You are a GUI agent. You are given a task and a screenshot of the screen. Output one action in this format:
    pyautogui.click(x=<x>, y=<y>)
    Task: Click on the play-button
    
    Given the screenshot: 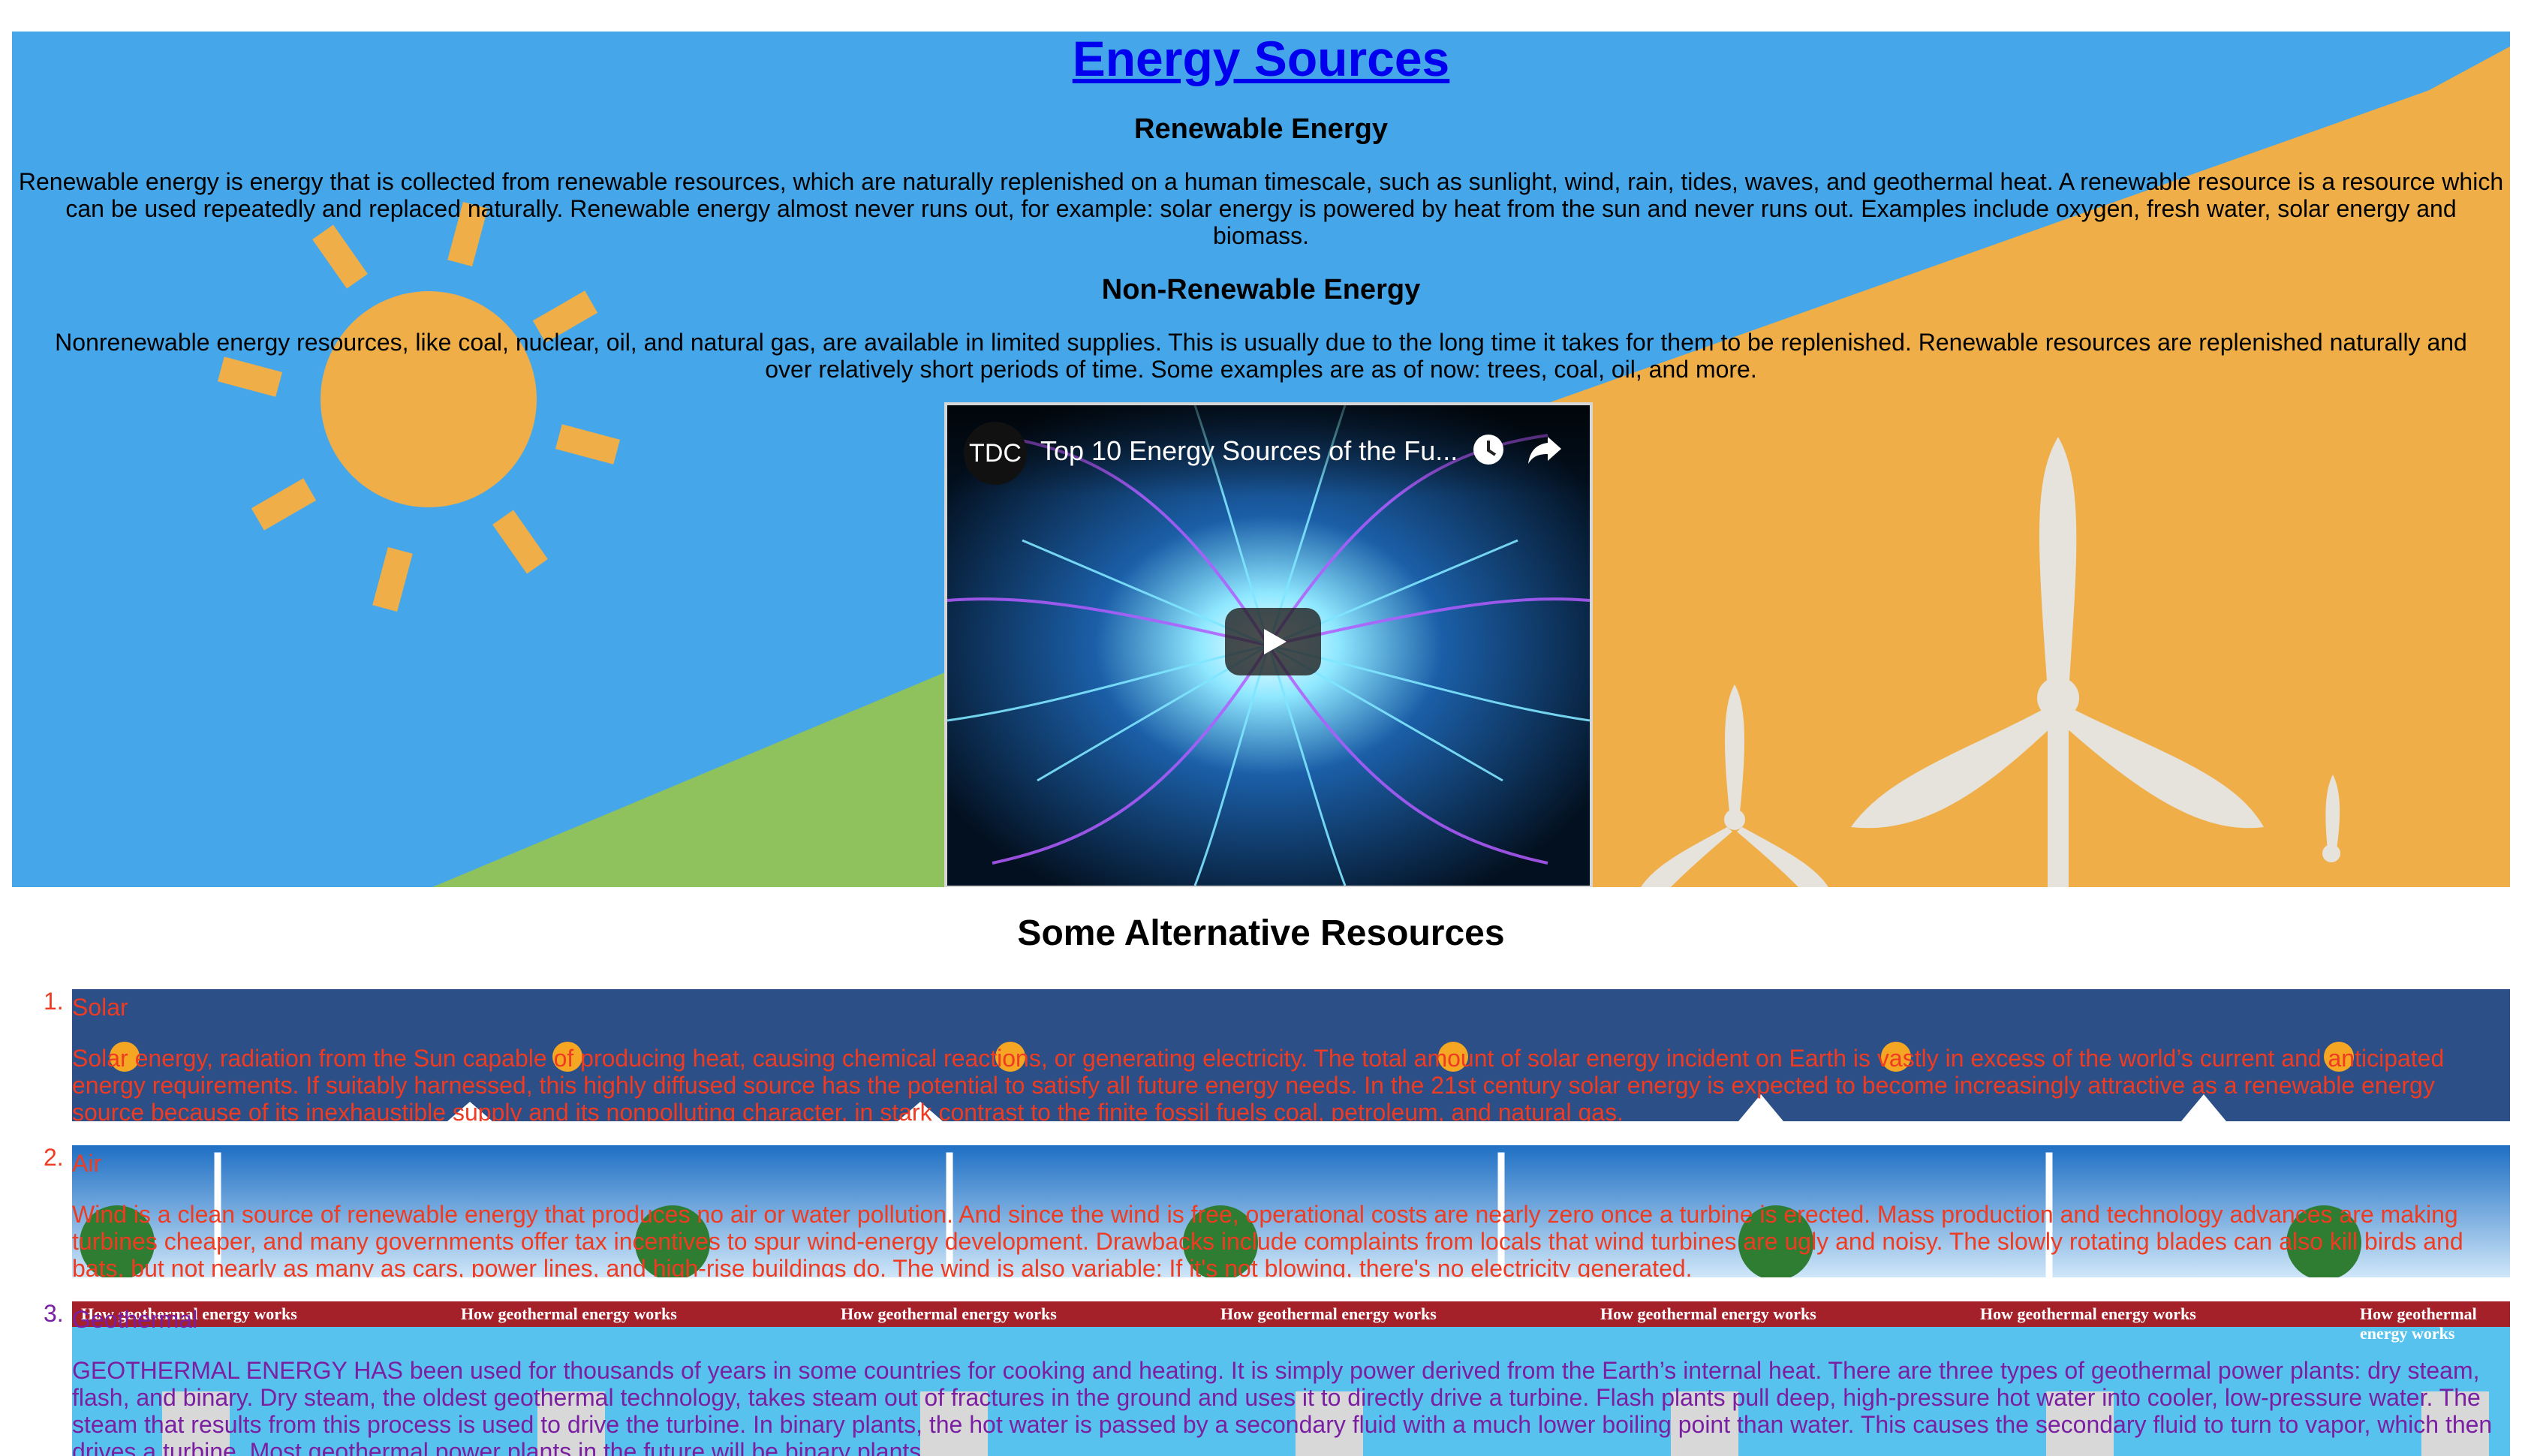 What is the action you would take?
    pyautogui.click(x=1273, y=641)
    